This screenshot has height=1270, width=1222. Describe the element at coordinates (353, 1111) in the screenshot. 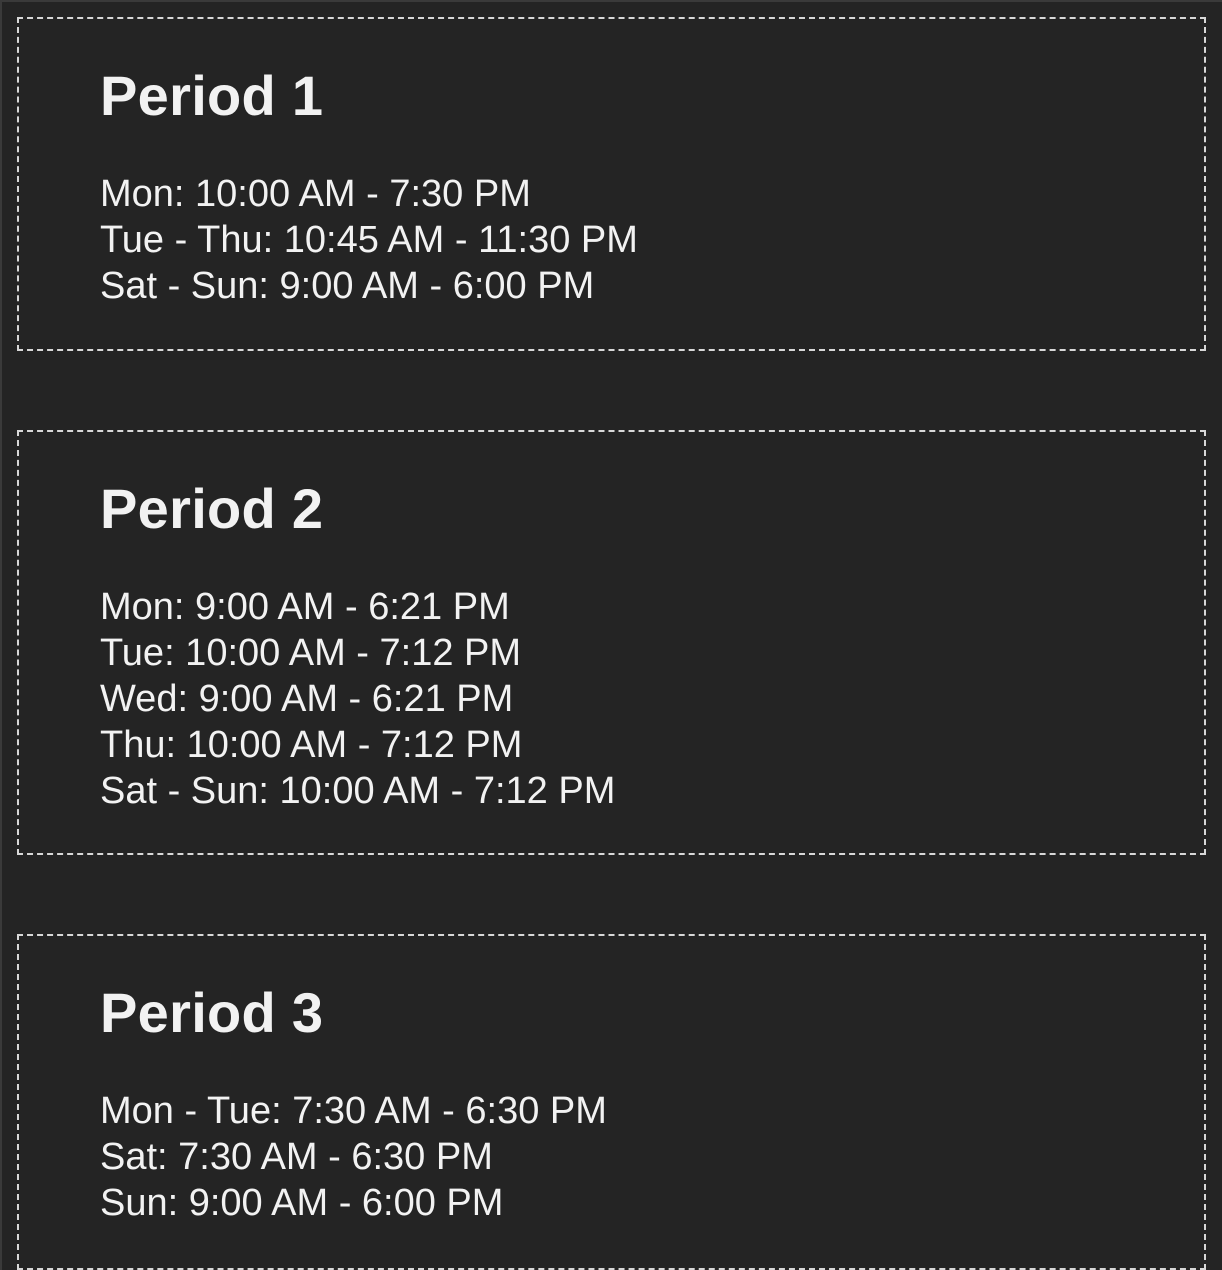

I see `schedule-entry: Mon - Tue: 7:30 AM - 6:30 PM` at that location.